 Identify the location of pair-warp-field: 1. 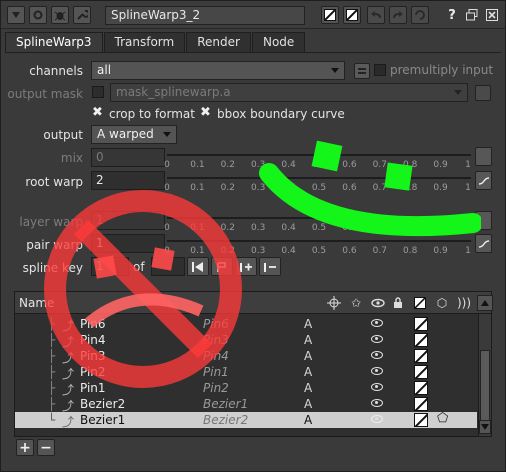
(128, 243).